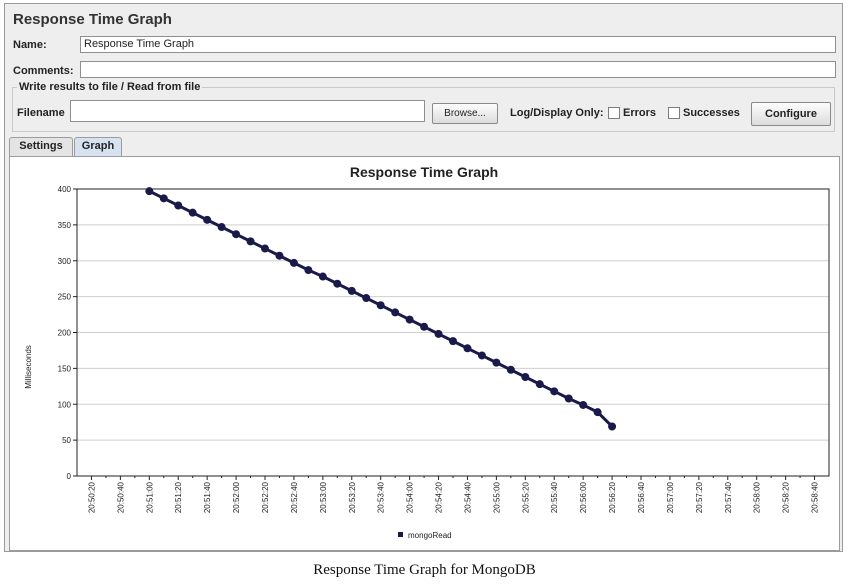 The image size is (849, 586). I want to click on x-tick-label: 20:54:00, so click(410, 497).